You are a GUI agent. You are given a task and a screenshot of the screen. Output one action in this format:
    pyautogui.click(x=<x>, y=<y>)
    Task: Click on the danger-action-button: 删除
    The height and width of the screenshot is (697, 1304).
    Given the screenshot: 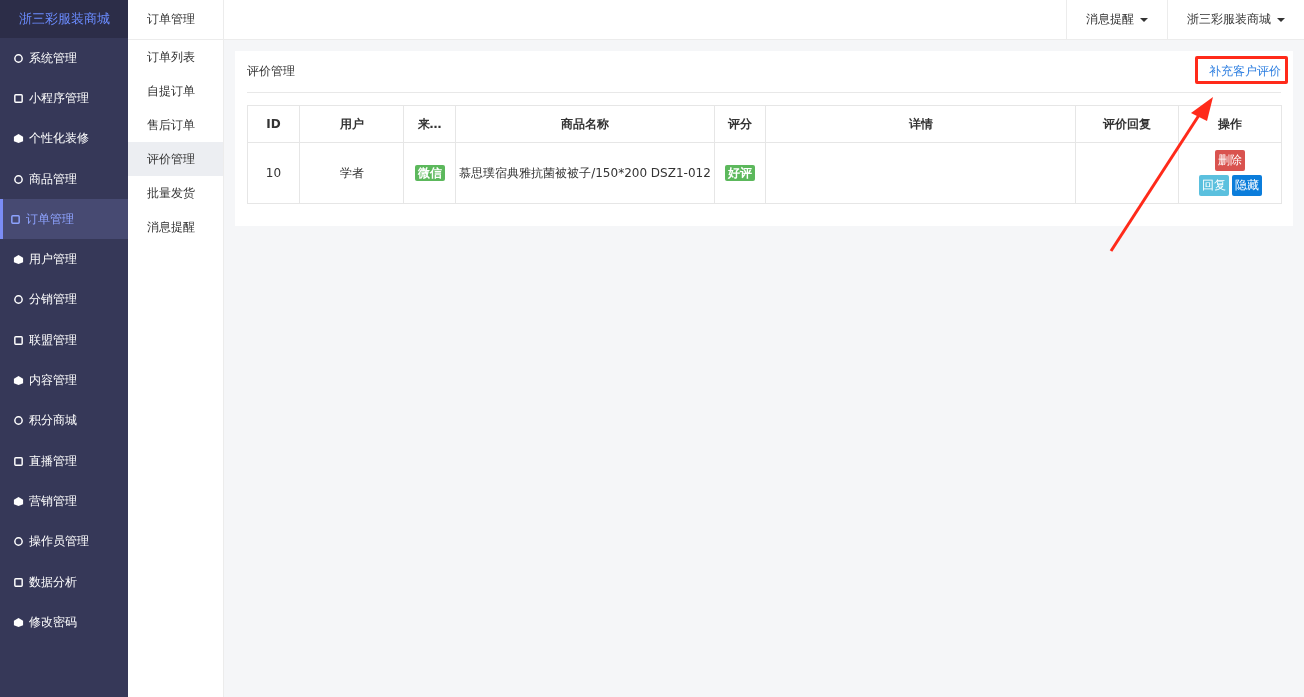 What is the action you would take?
    pyautogui.click(x=1230, y=160)
    